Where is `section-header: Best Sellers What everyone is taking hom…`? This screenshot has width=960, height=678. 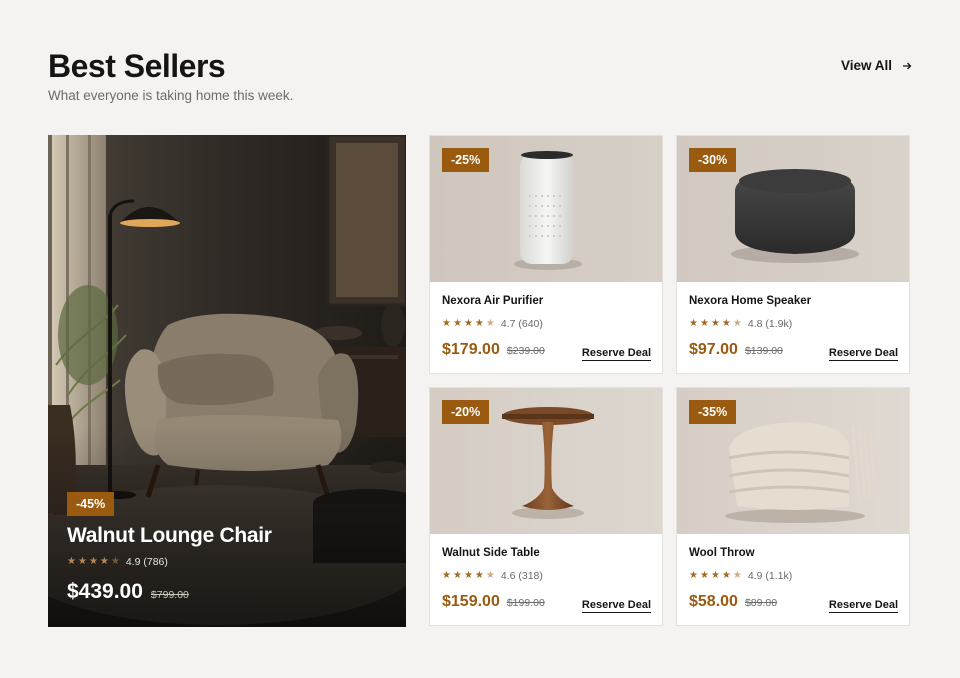 section-header: Best Sellers What everyone is taking hom… is located at coordinates (480, 81).